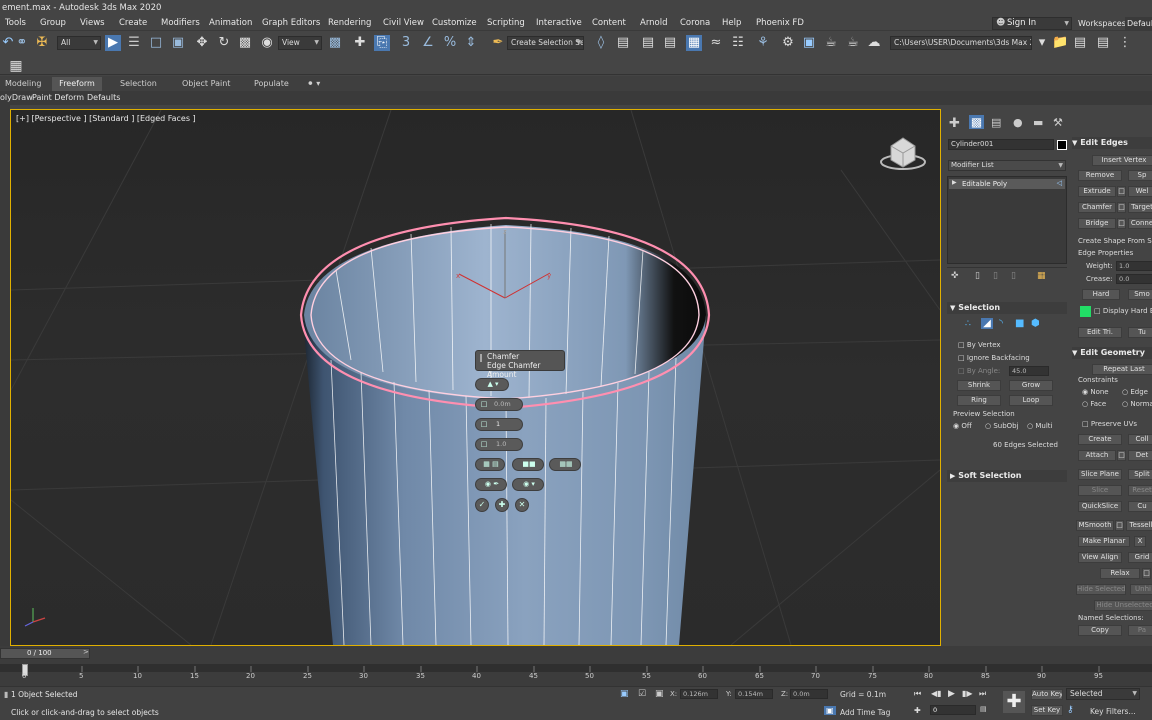  Describe the element at coordinates (695, 23) in the screenshot. I see `menu-corona: Corona` at that location.